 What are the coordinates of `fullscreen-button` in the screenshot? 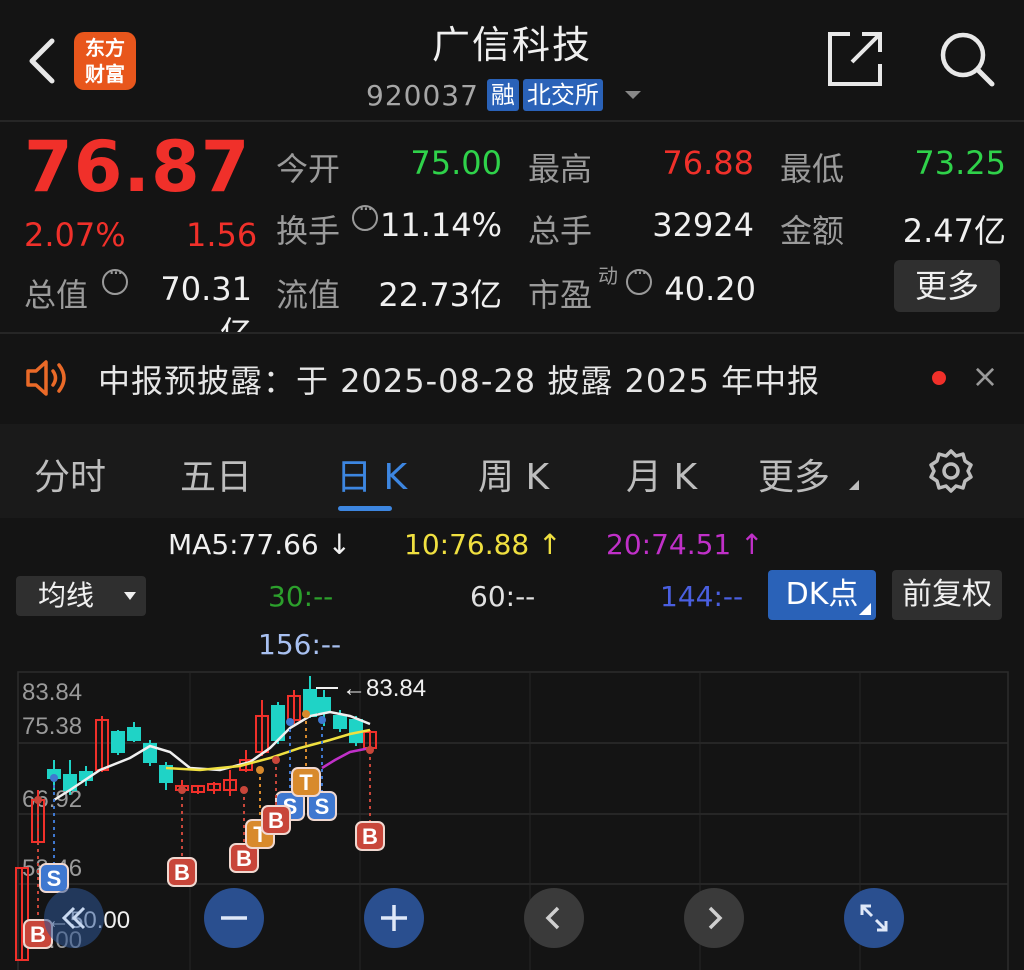 It's located at (874, 918).